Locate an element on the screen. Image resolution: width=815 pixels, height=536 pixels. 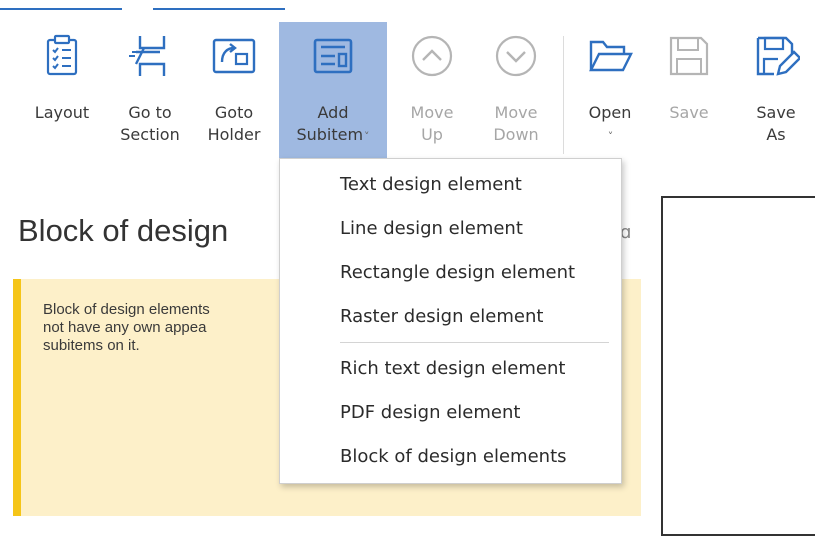
tab-indicator-right is located at coordinates (219, 9).